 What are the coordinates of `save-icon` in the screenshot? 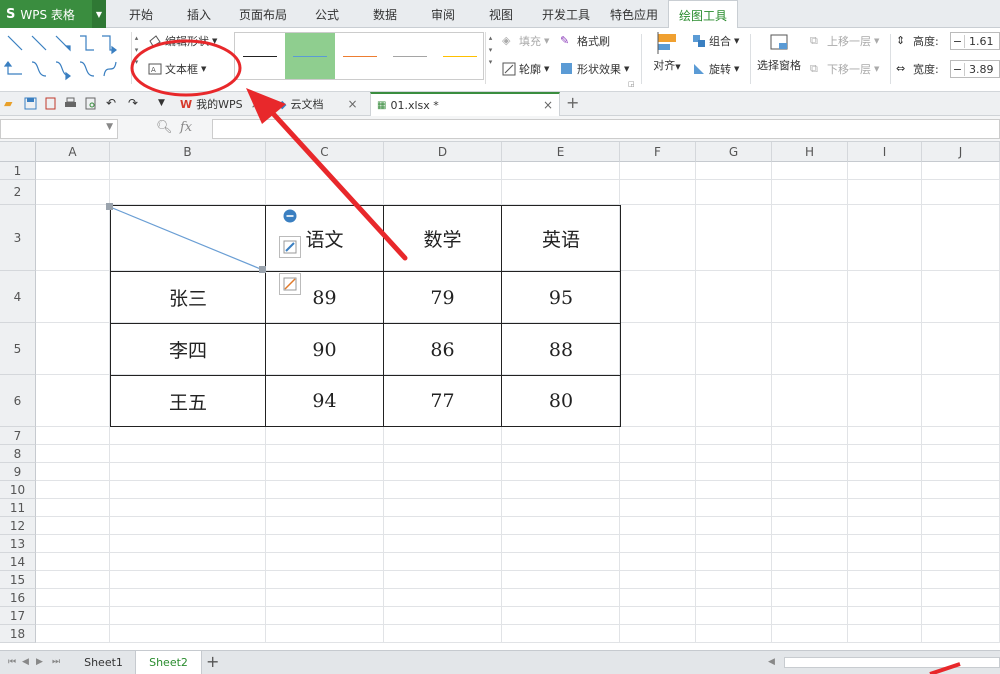 It's located at (30, 103).